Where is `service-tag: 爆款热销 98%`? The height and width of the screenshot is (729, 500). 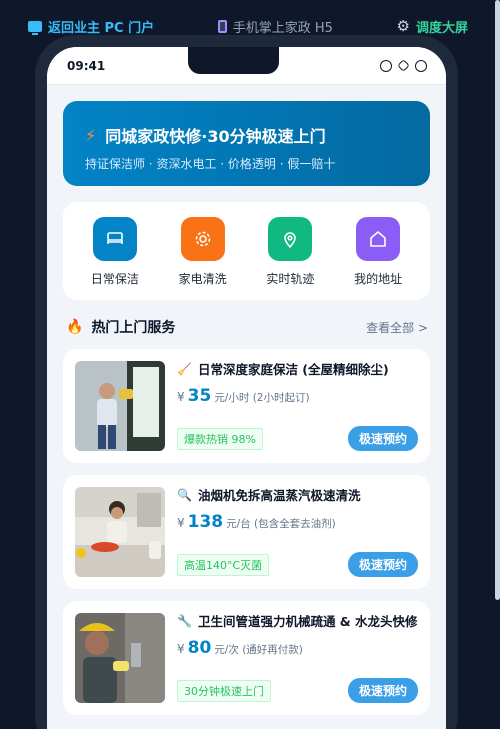 service-tag: 爆款热销 98% is located at coordinates (220, 438).